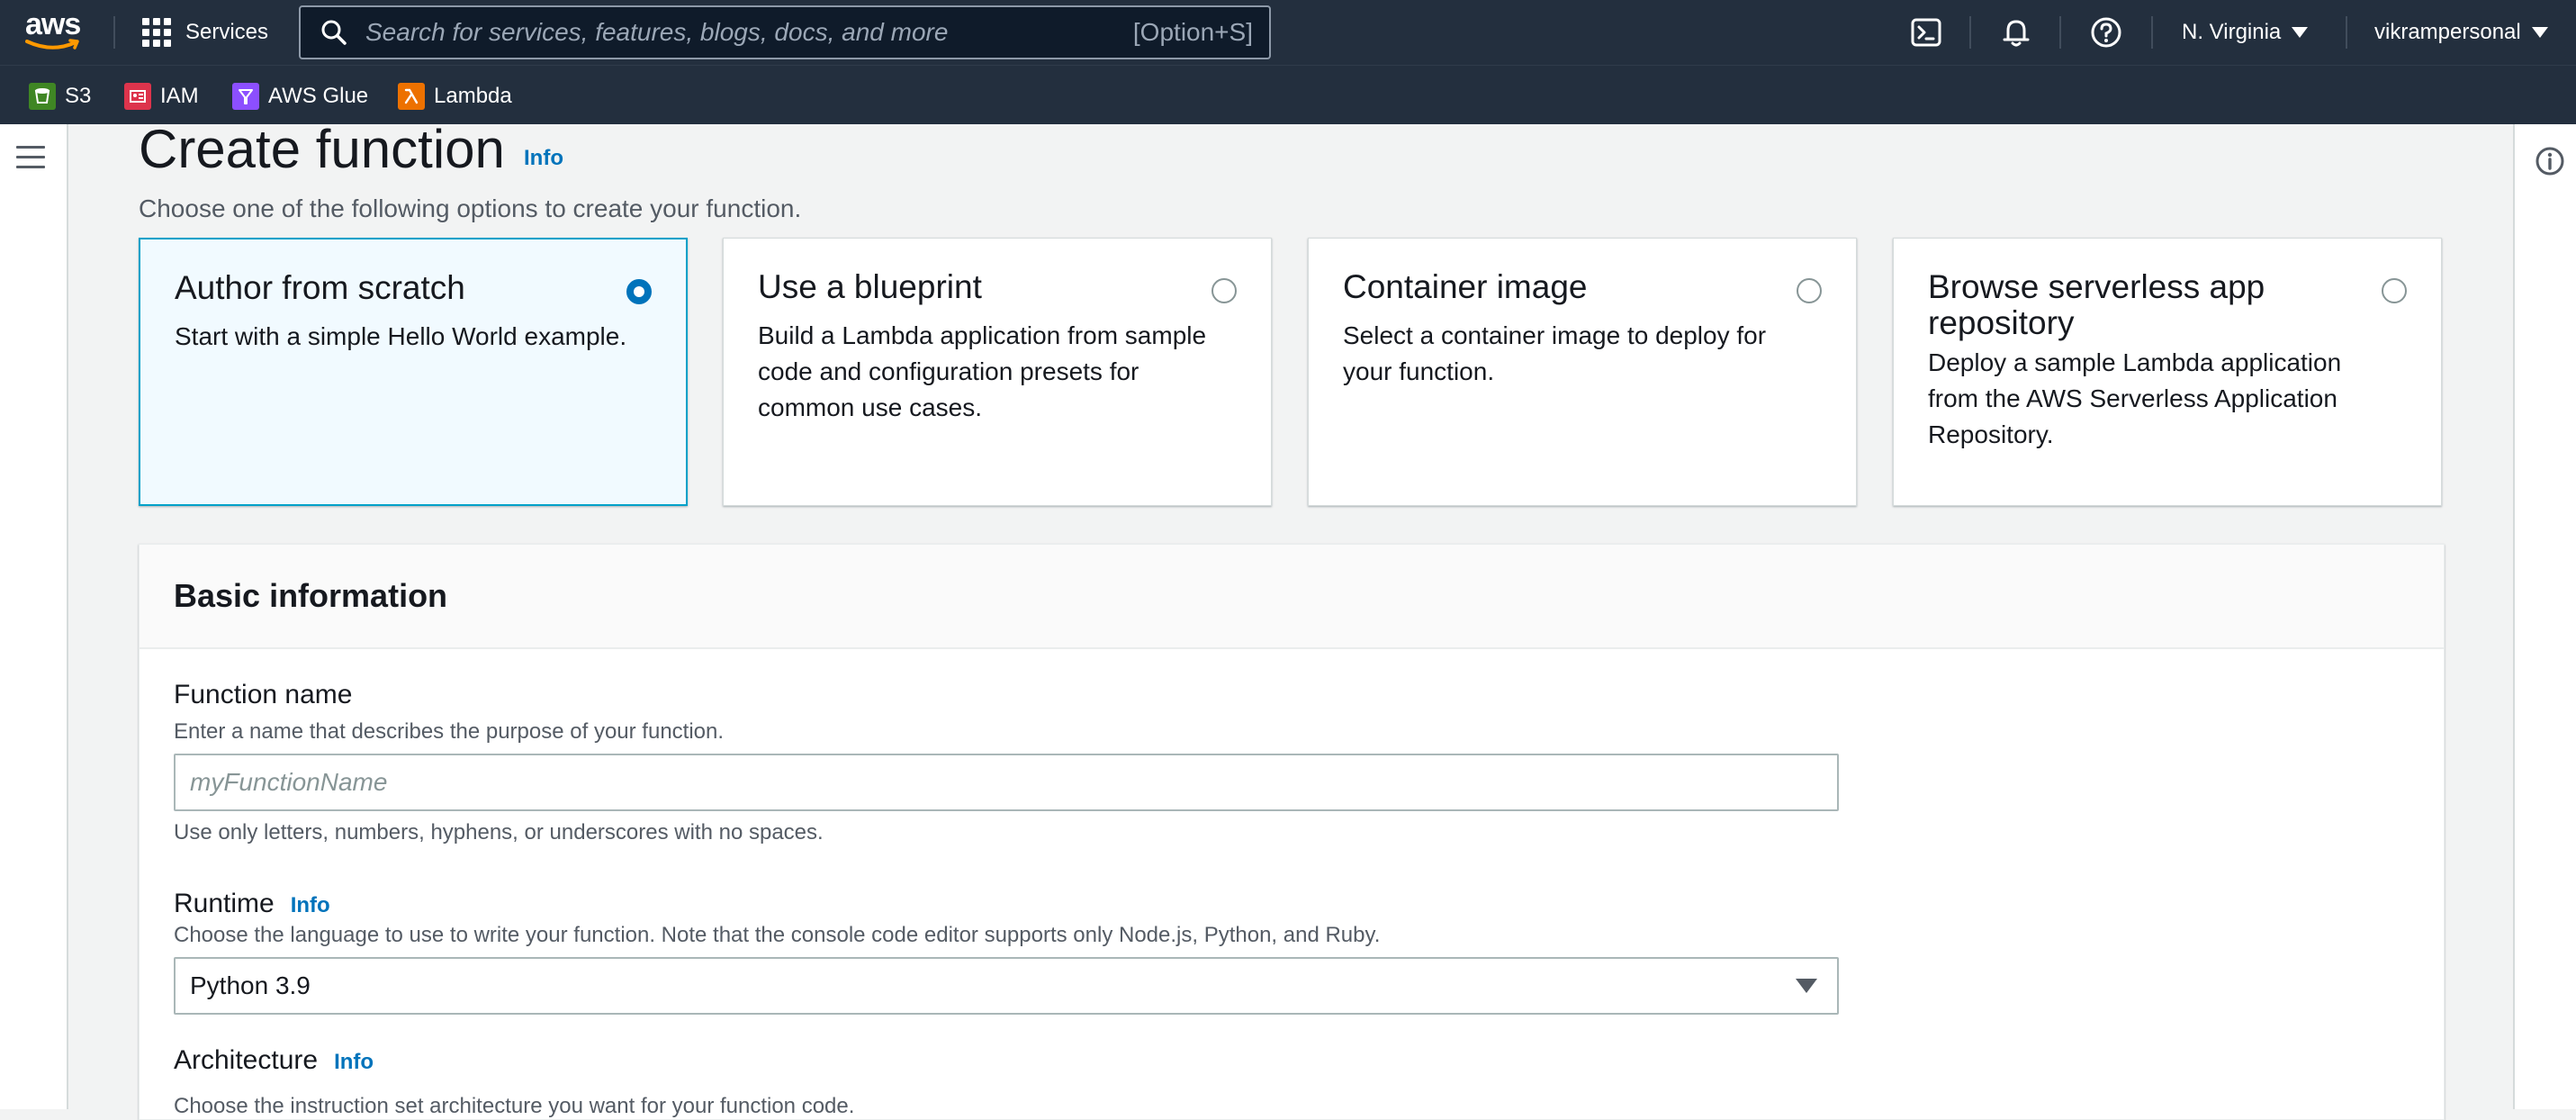  Describe the element at coordinates (263, 694) in the screenshot. I see `function-name-label: Function name` at that location.